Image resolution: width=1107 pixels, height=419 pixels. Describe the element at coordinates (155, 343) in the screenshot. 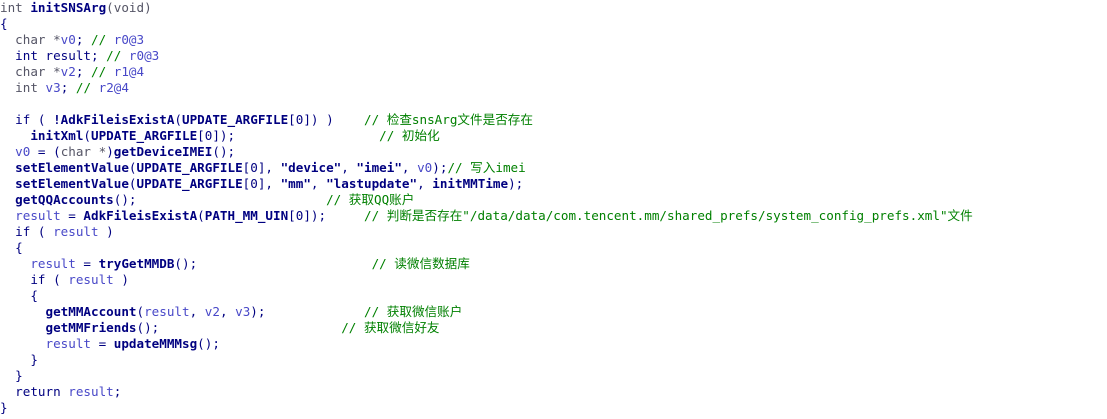

I see `code-token: updateMMMsg` at that location.